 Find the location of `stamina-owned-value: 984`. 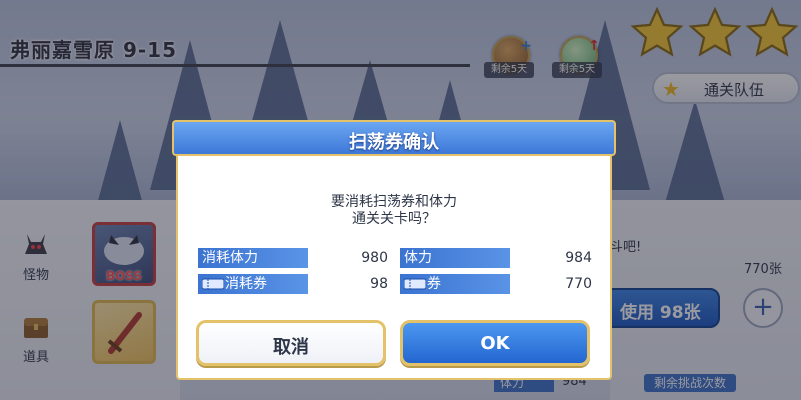

stamina-owned-value: 984 is located at coordinates (578, 258).